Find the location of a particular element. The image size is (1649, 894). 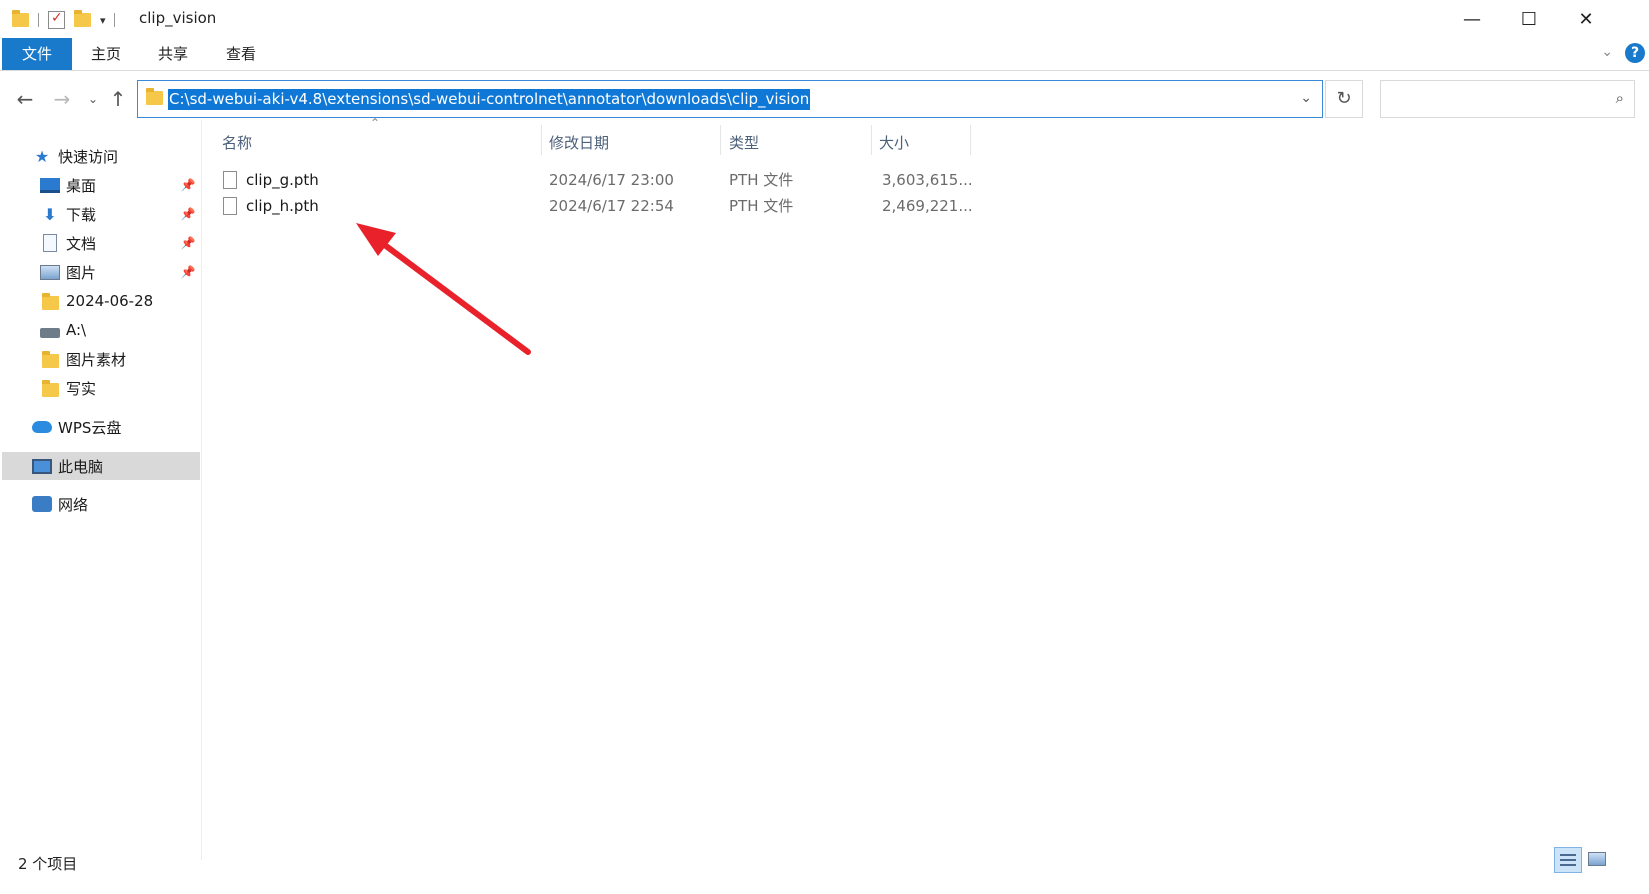

properties-icon is located at coordinates (56, 19).